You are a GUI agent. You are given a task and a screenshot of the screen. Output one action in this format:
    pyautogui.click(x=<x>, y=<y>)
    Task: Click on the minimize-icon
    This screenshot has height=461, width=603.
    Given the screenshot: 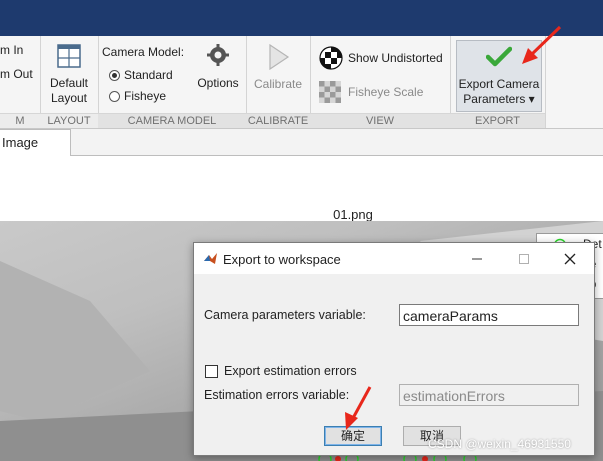 What is the action you would take?
    pyautogui.click(x=477, y=259)
    